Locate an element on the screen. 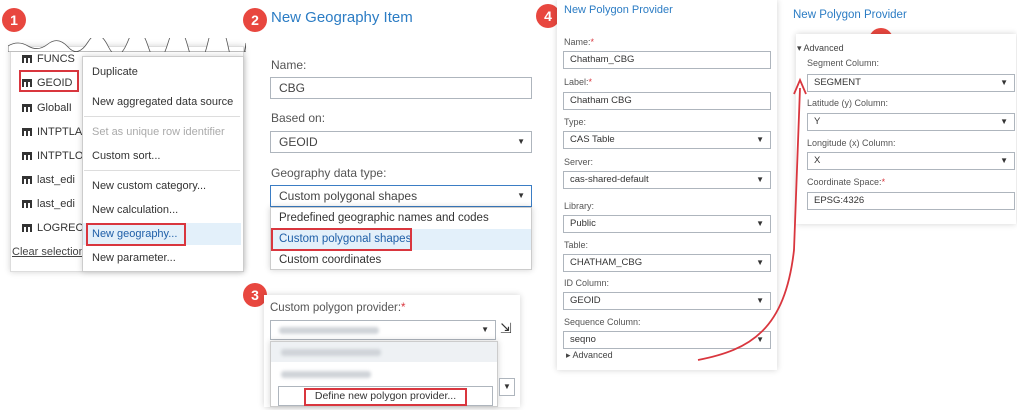 The width and height of the screenshot is (1017, 410). advanced-toggle: ▸ Advanced is located at coordinates (589, 355).